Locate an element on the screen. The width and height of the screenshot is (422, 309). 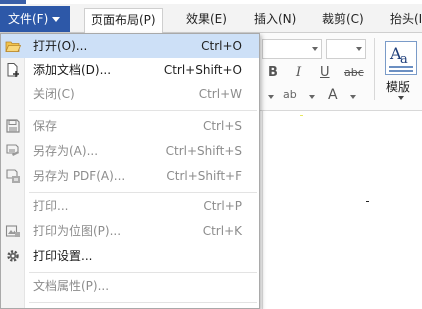
menu-item-shortcut: Ctrl+Shift+S is located at coordinates (203, 151).